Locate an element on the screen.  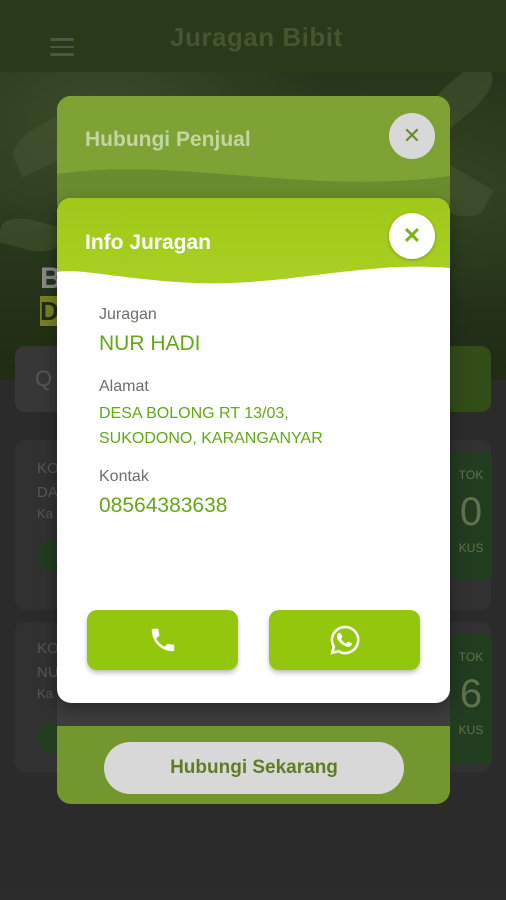
owner-label: Juragan is located at coordinates (128, 314).